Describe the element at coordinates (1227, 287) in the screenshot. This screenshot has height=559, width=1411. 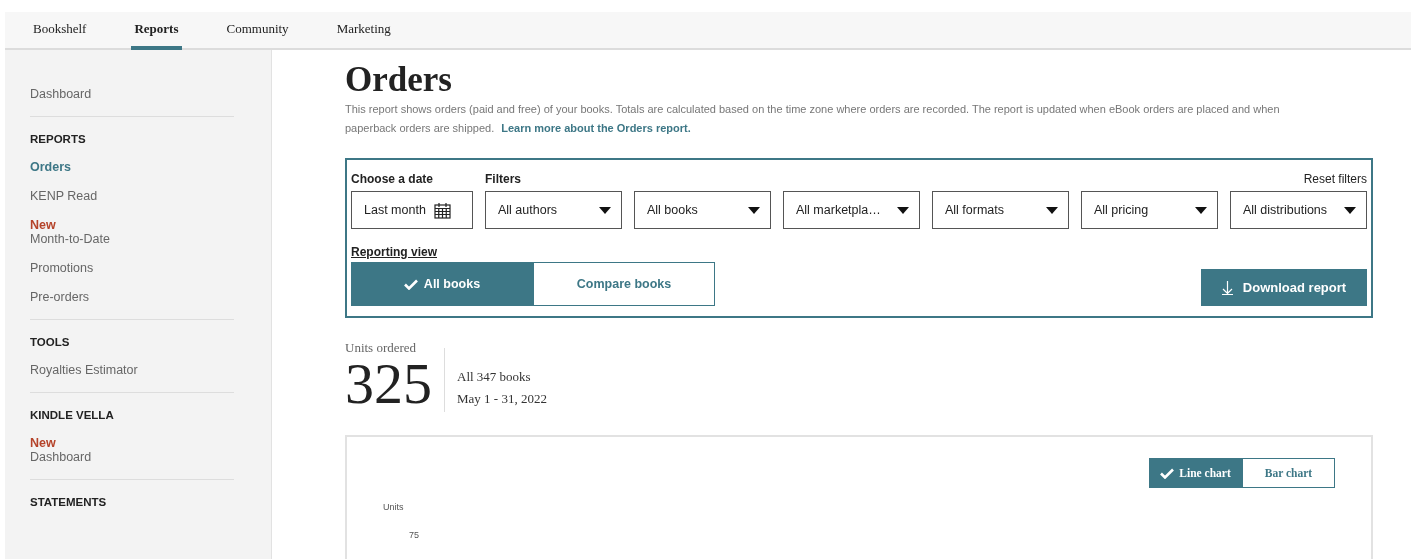
I see `download-icon` at that location.